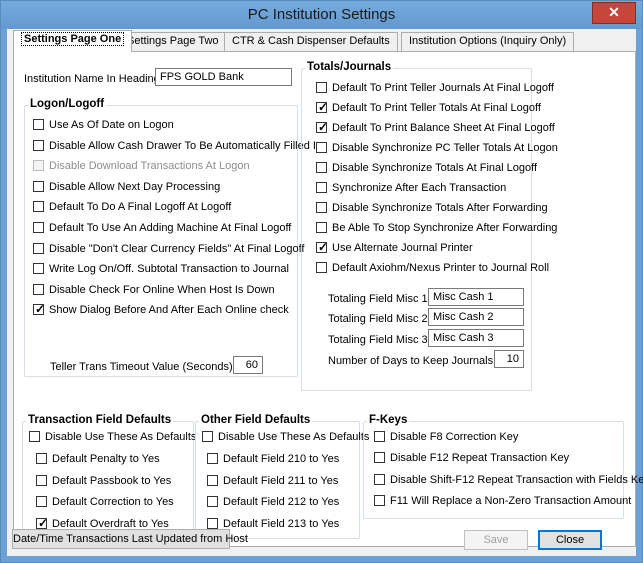  I want to click on checkbox-label: Use As Of Date on Logon, so click(111, 125).